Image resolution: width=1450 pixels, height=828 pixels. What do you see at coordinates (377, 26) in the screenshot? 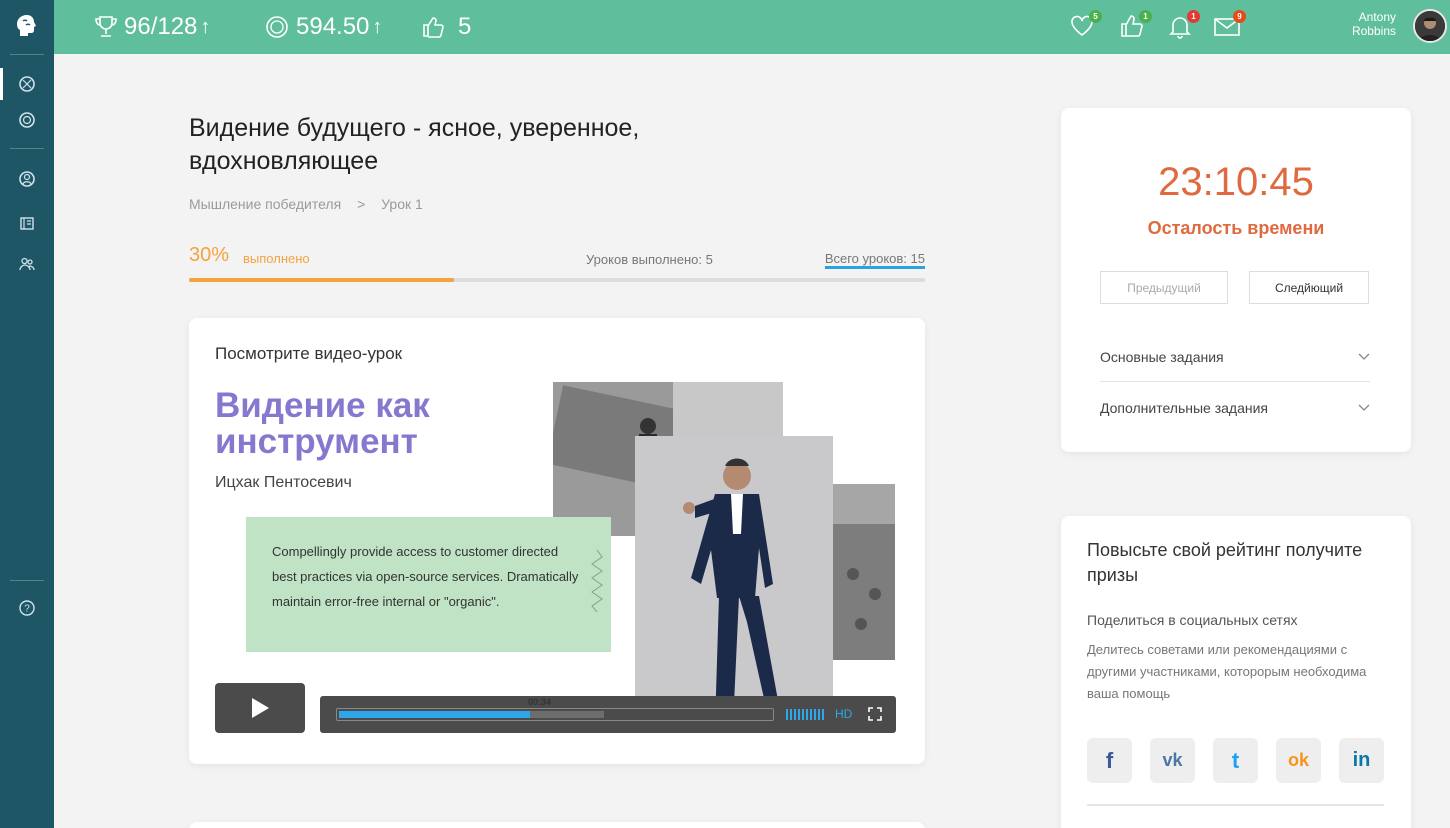
I see `points-arrow: ↑` at bounding box center [377, 26].